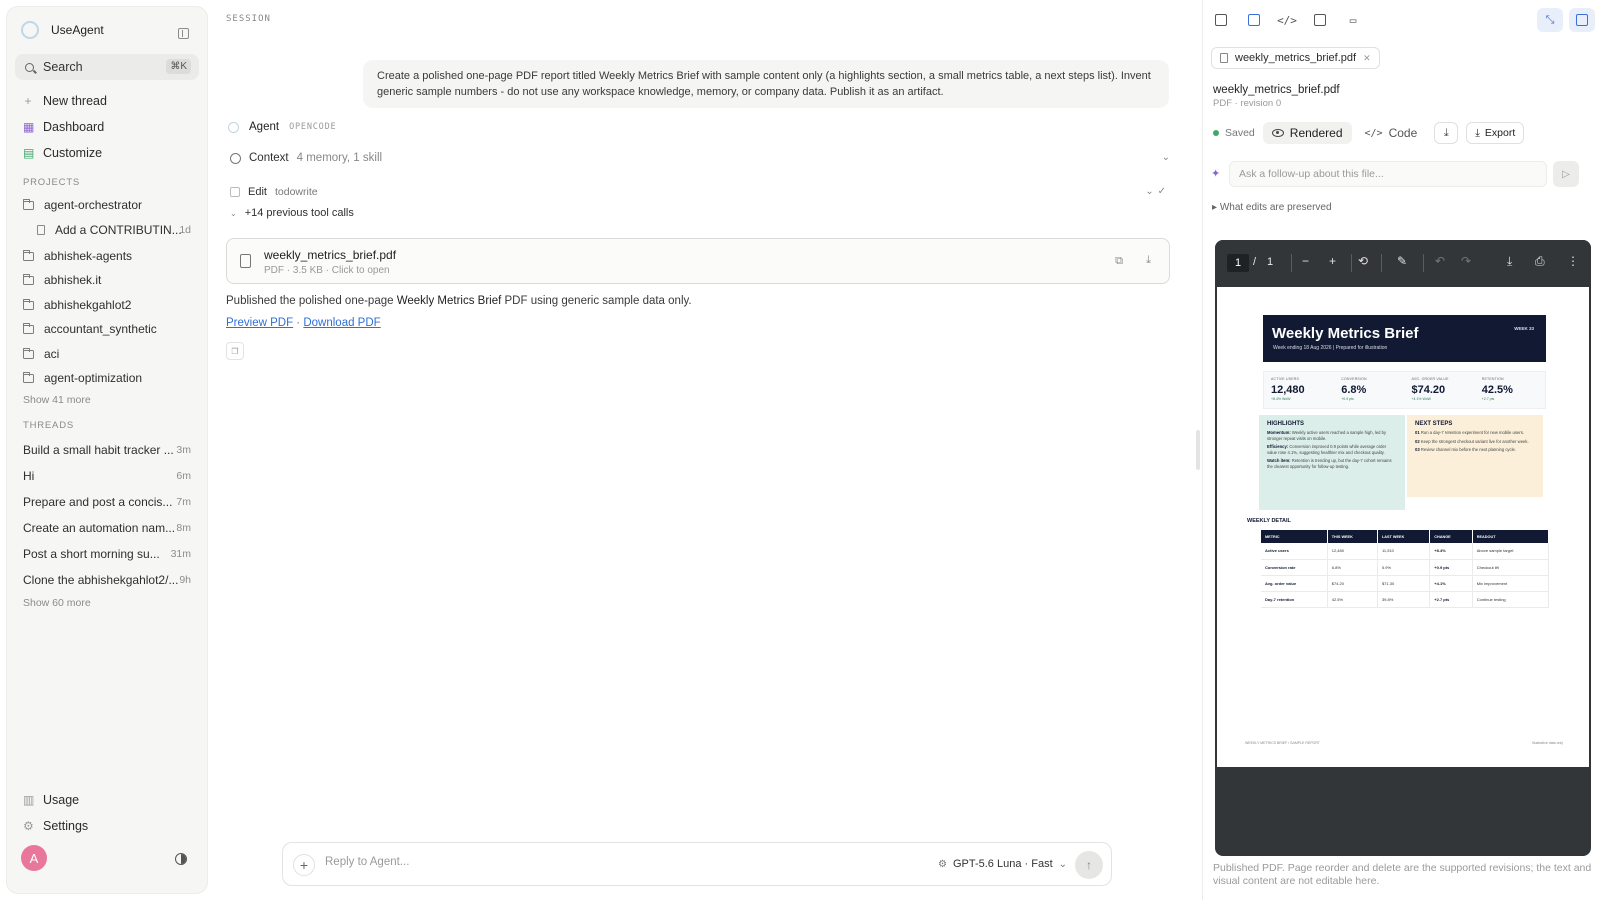 Image resolution: width=1600 pixels, height=900 pixels. I want to click on table-cell: 6.8%, so click(1352, 567).